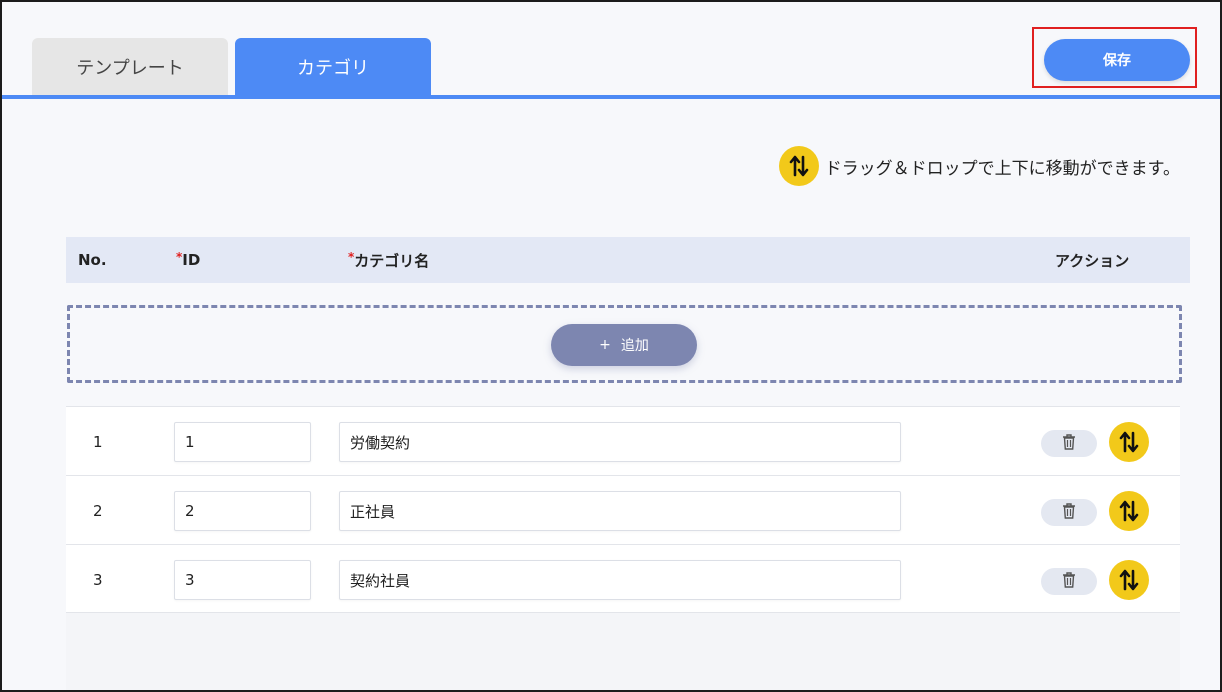  Describe the element at coordinates (98, 441) in the screenshot. I see `row-number: 1` at that location.